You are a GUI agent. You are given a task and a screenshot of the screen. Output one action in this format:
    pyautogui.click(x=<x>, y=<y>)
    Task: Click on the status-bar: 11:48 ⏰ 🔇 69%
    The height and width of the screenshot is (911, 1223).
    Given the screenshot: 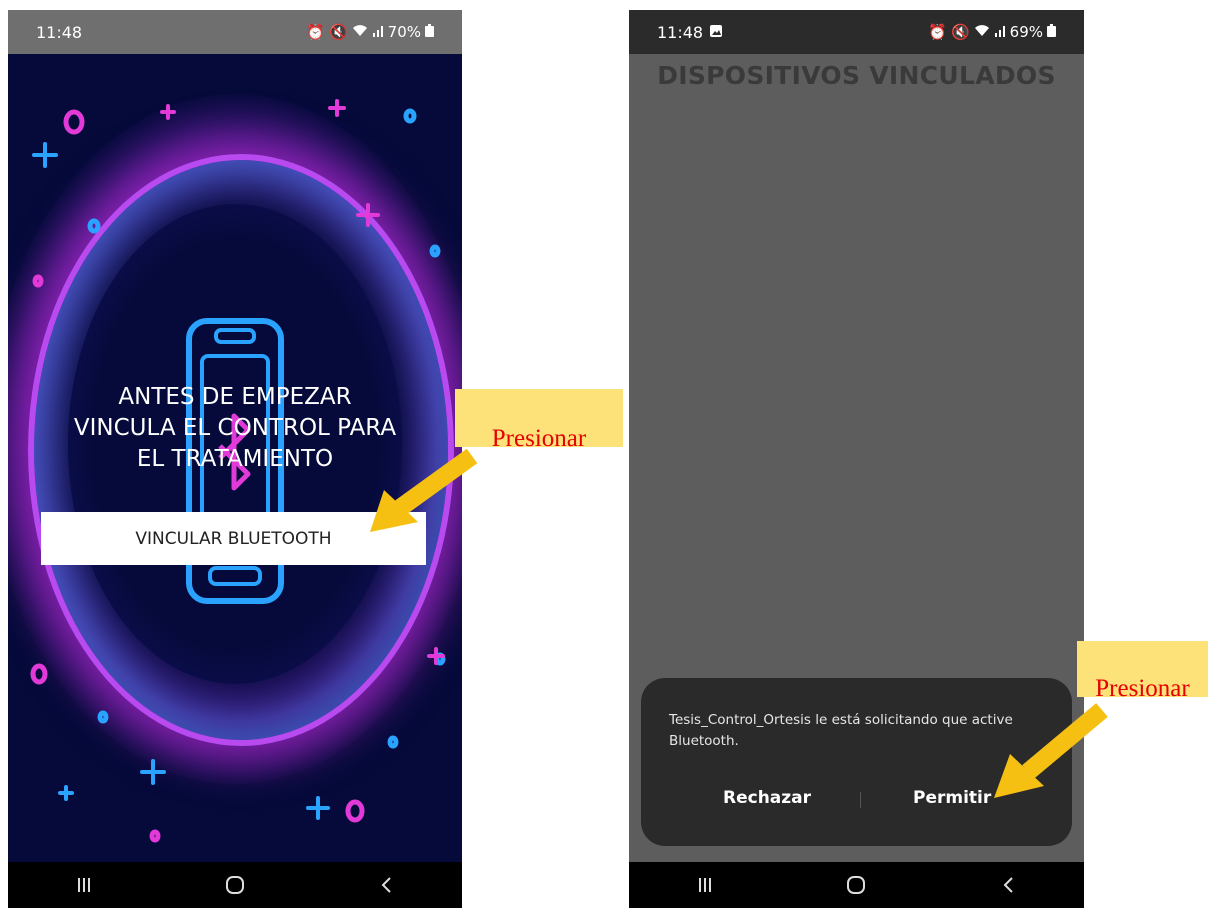 What is the action you would take?
    pyautogui.click(x=856, y=32)
    